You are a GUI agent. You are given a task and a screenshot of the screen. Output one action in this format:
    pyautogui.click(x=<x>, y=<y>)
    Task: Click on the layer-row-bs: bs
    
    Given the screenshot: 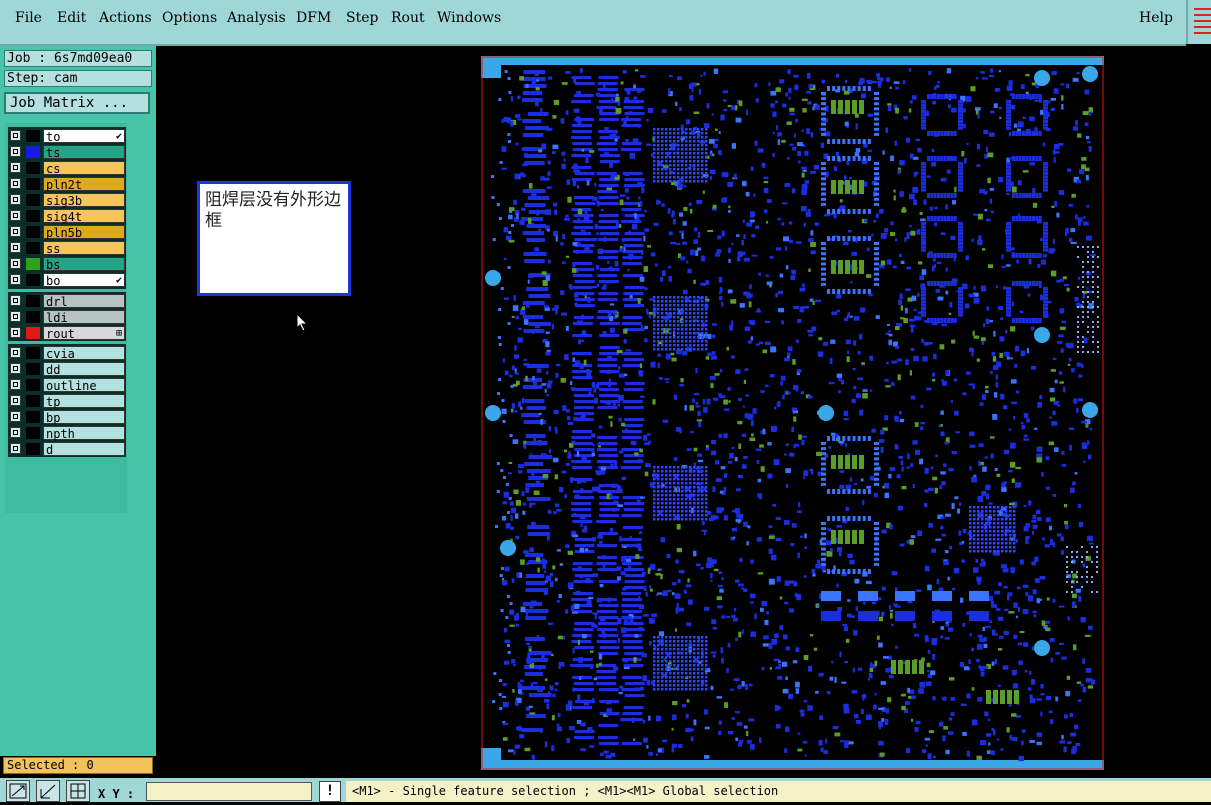 What is the action you would take?
    pyautogui.click(x=67, y=264)
    